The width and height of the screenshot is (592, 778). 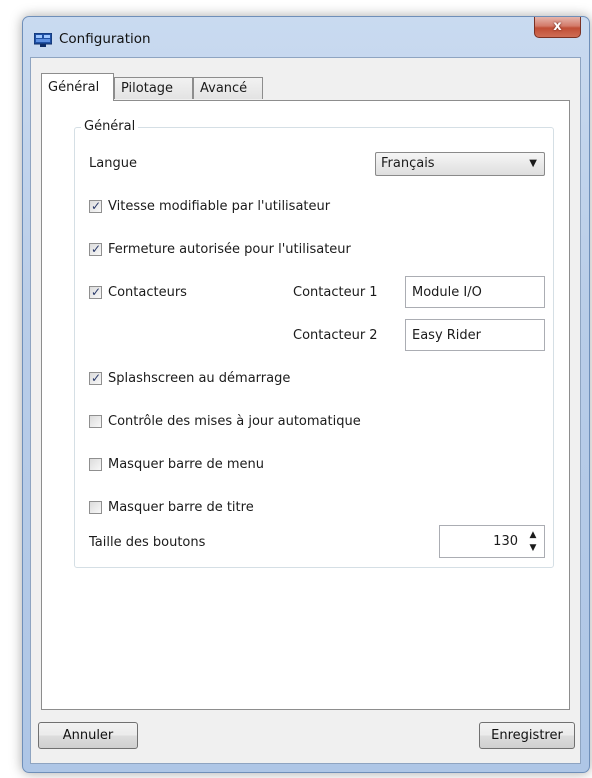 I want to click on spin-up-icon: ▲, so click(x=533, y=535).